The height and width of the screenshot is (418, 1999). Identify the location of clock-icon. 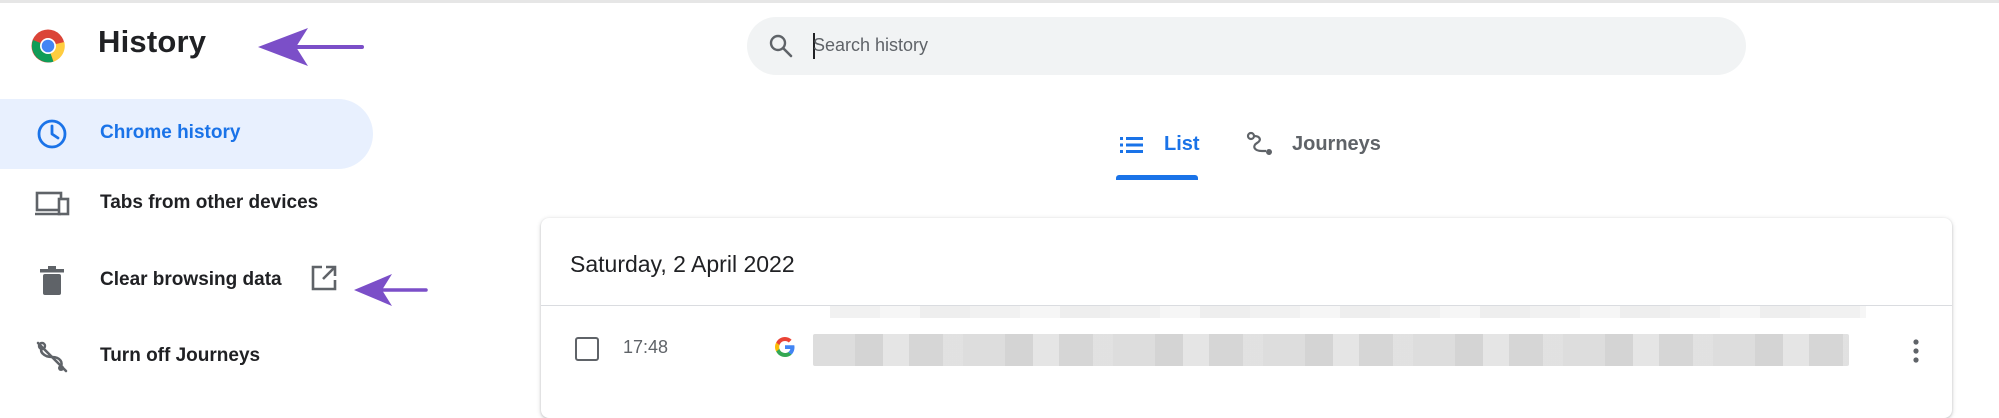
(52, 134).